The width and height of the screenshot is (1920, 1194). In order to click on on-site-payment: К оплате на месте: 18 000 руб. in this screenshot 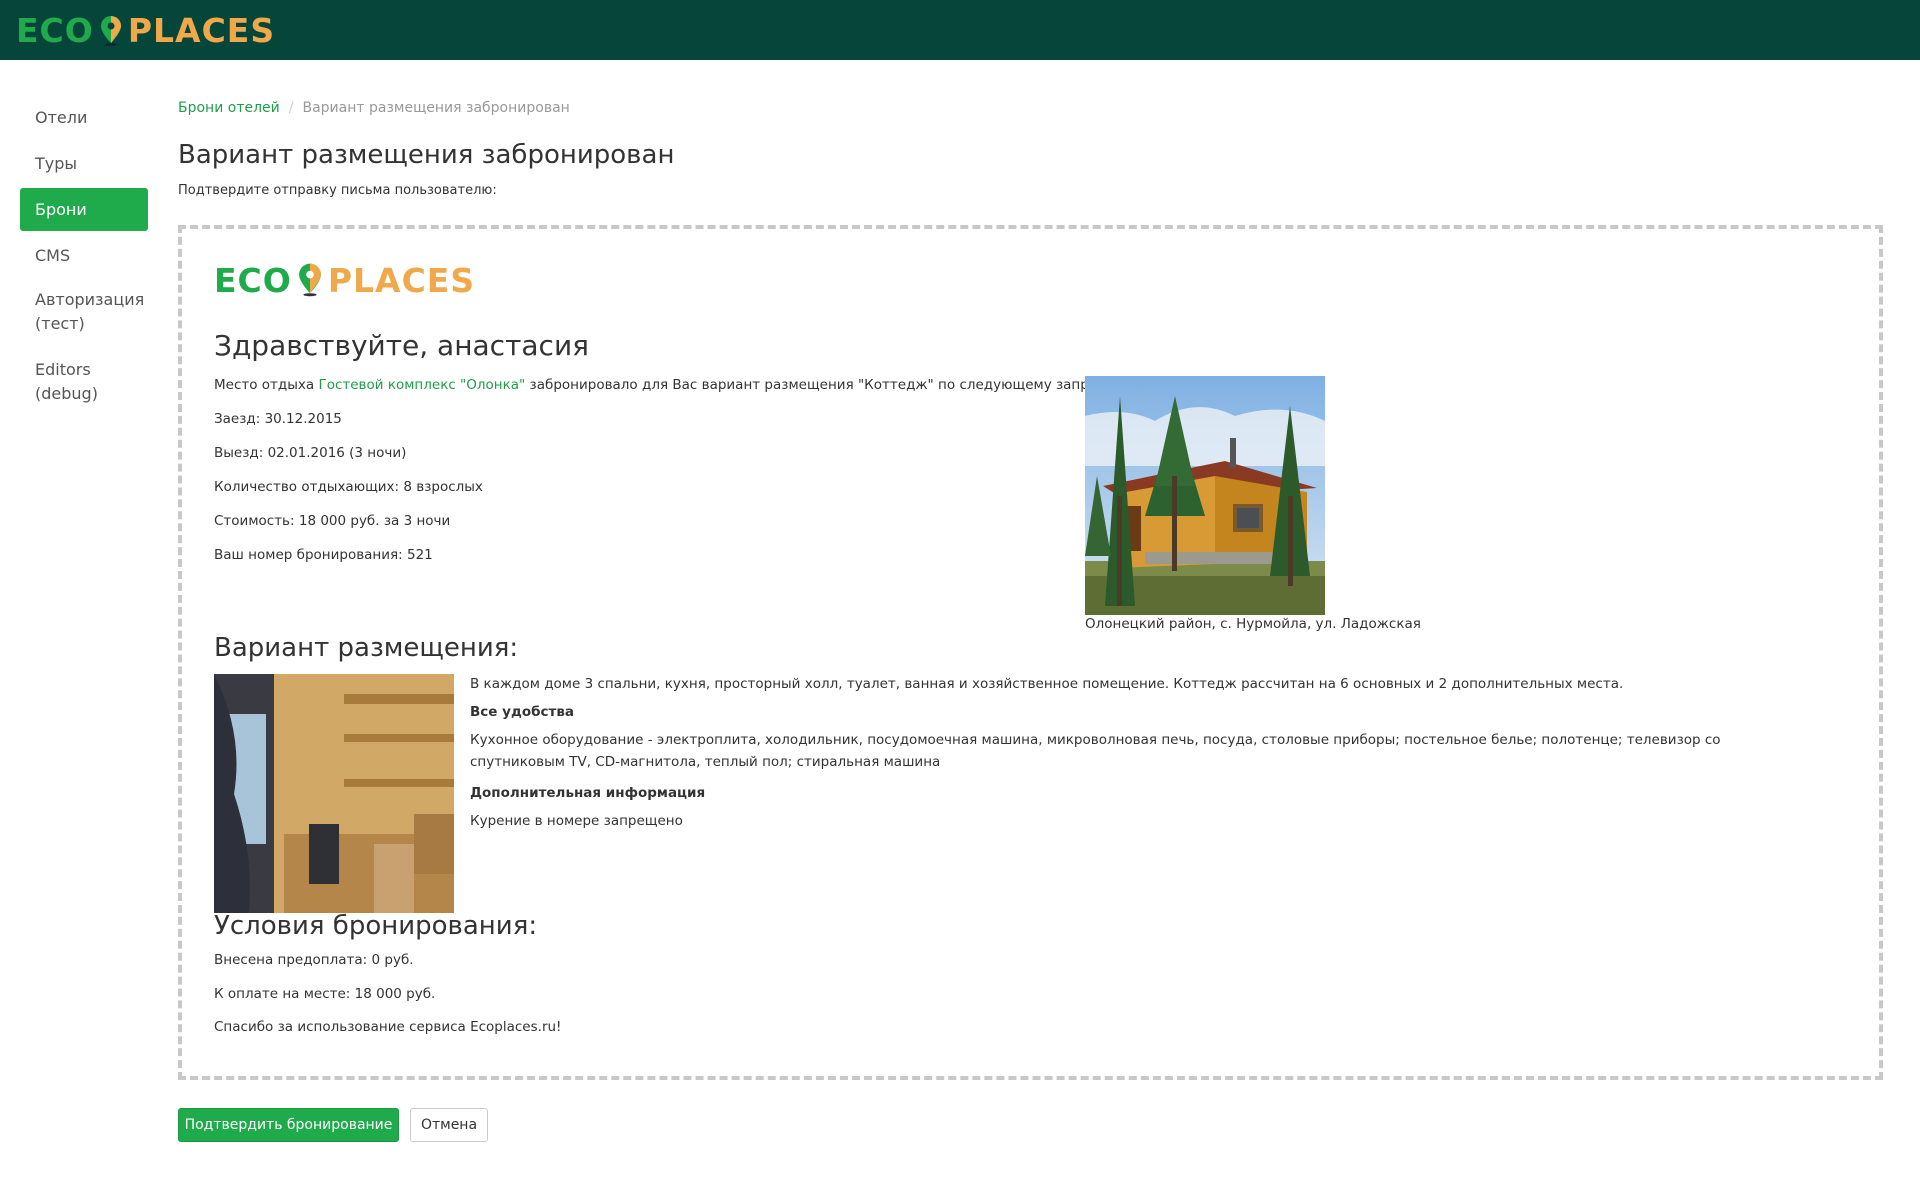, I will do `click(325, 994)`.